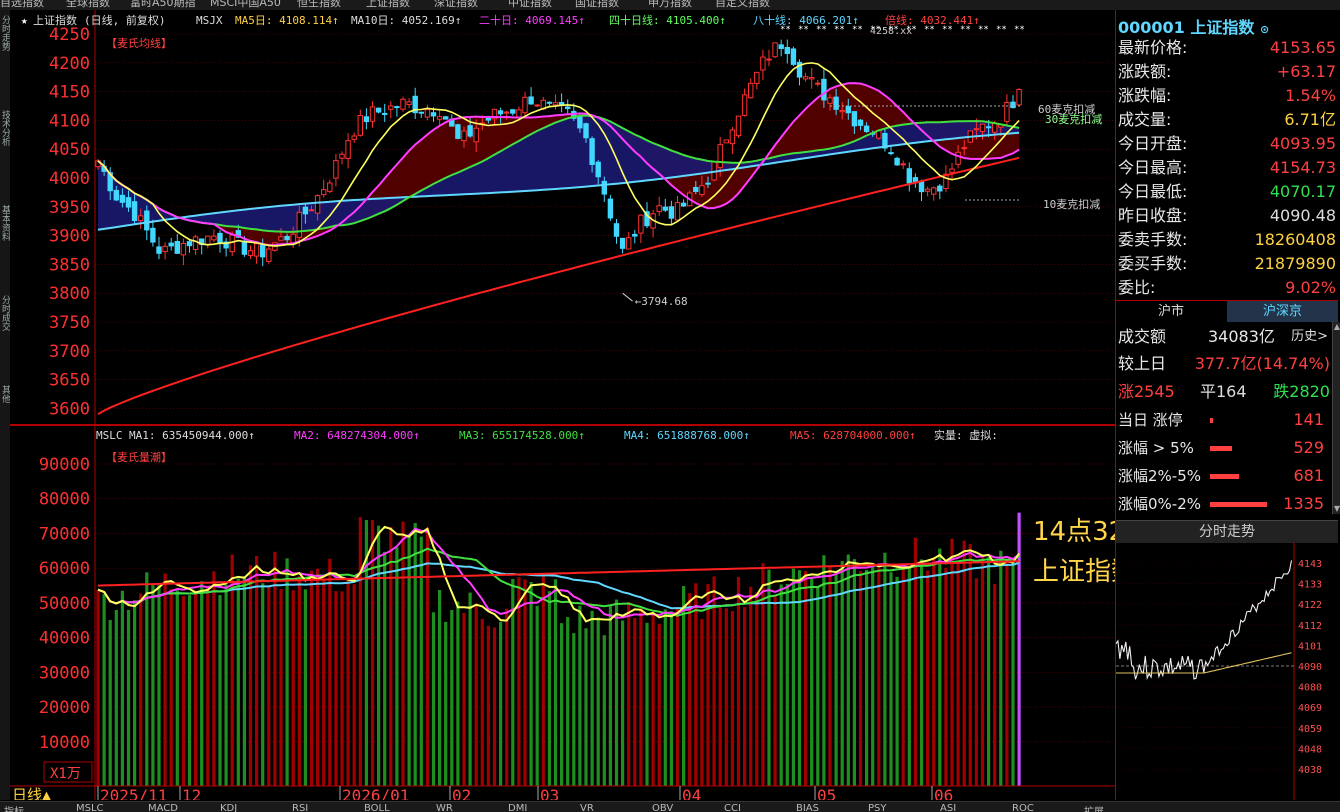  What do you see at coordinates (530, 5) in the screenshot?
I see `top-tab: 中证指数` at bounding box center [530, 5].